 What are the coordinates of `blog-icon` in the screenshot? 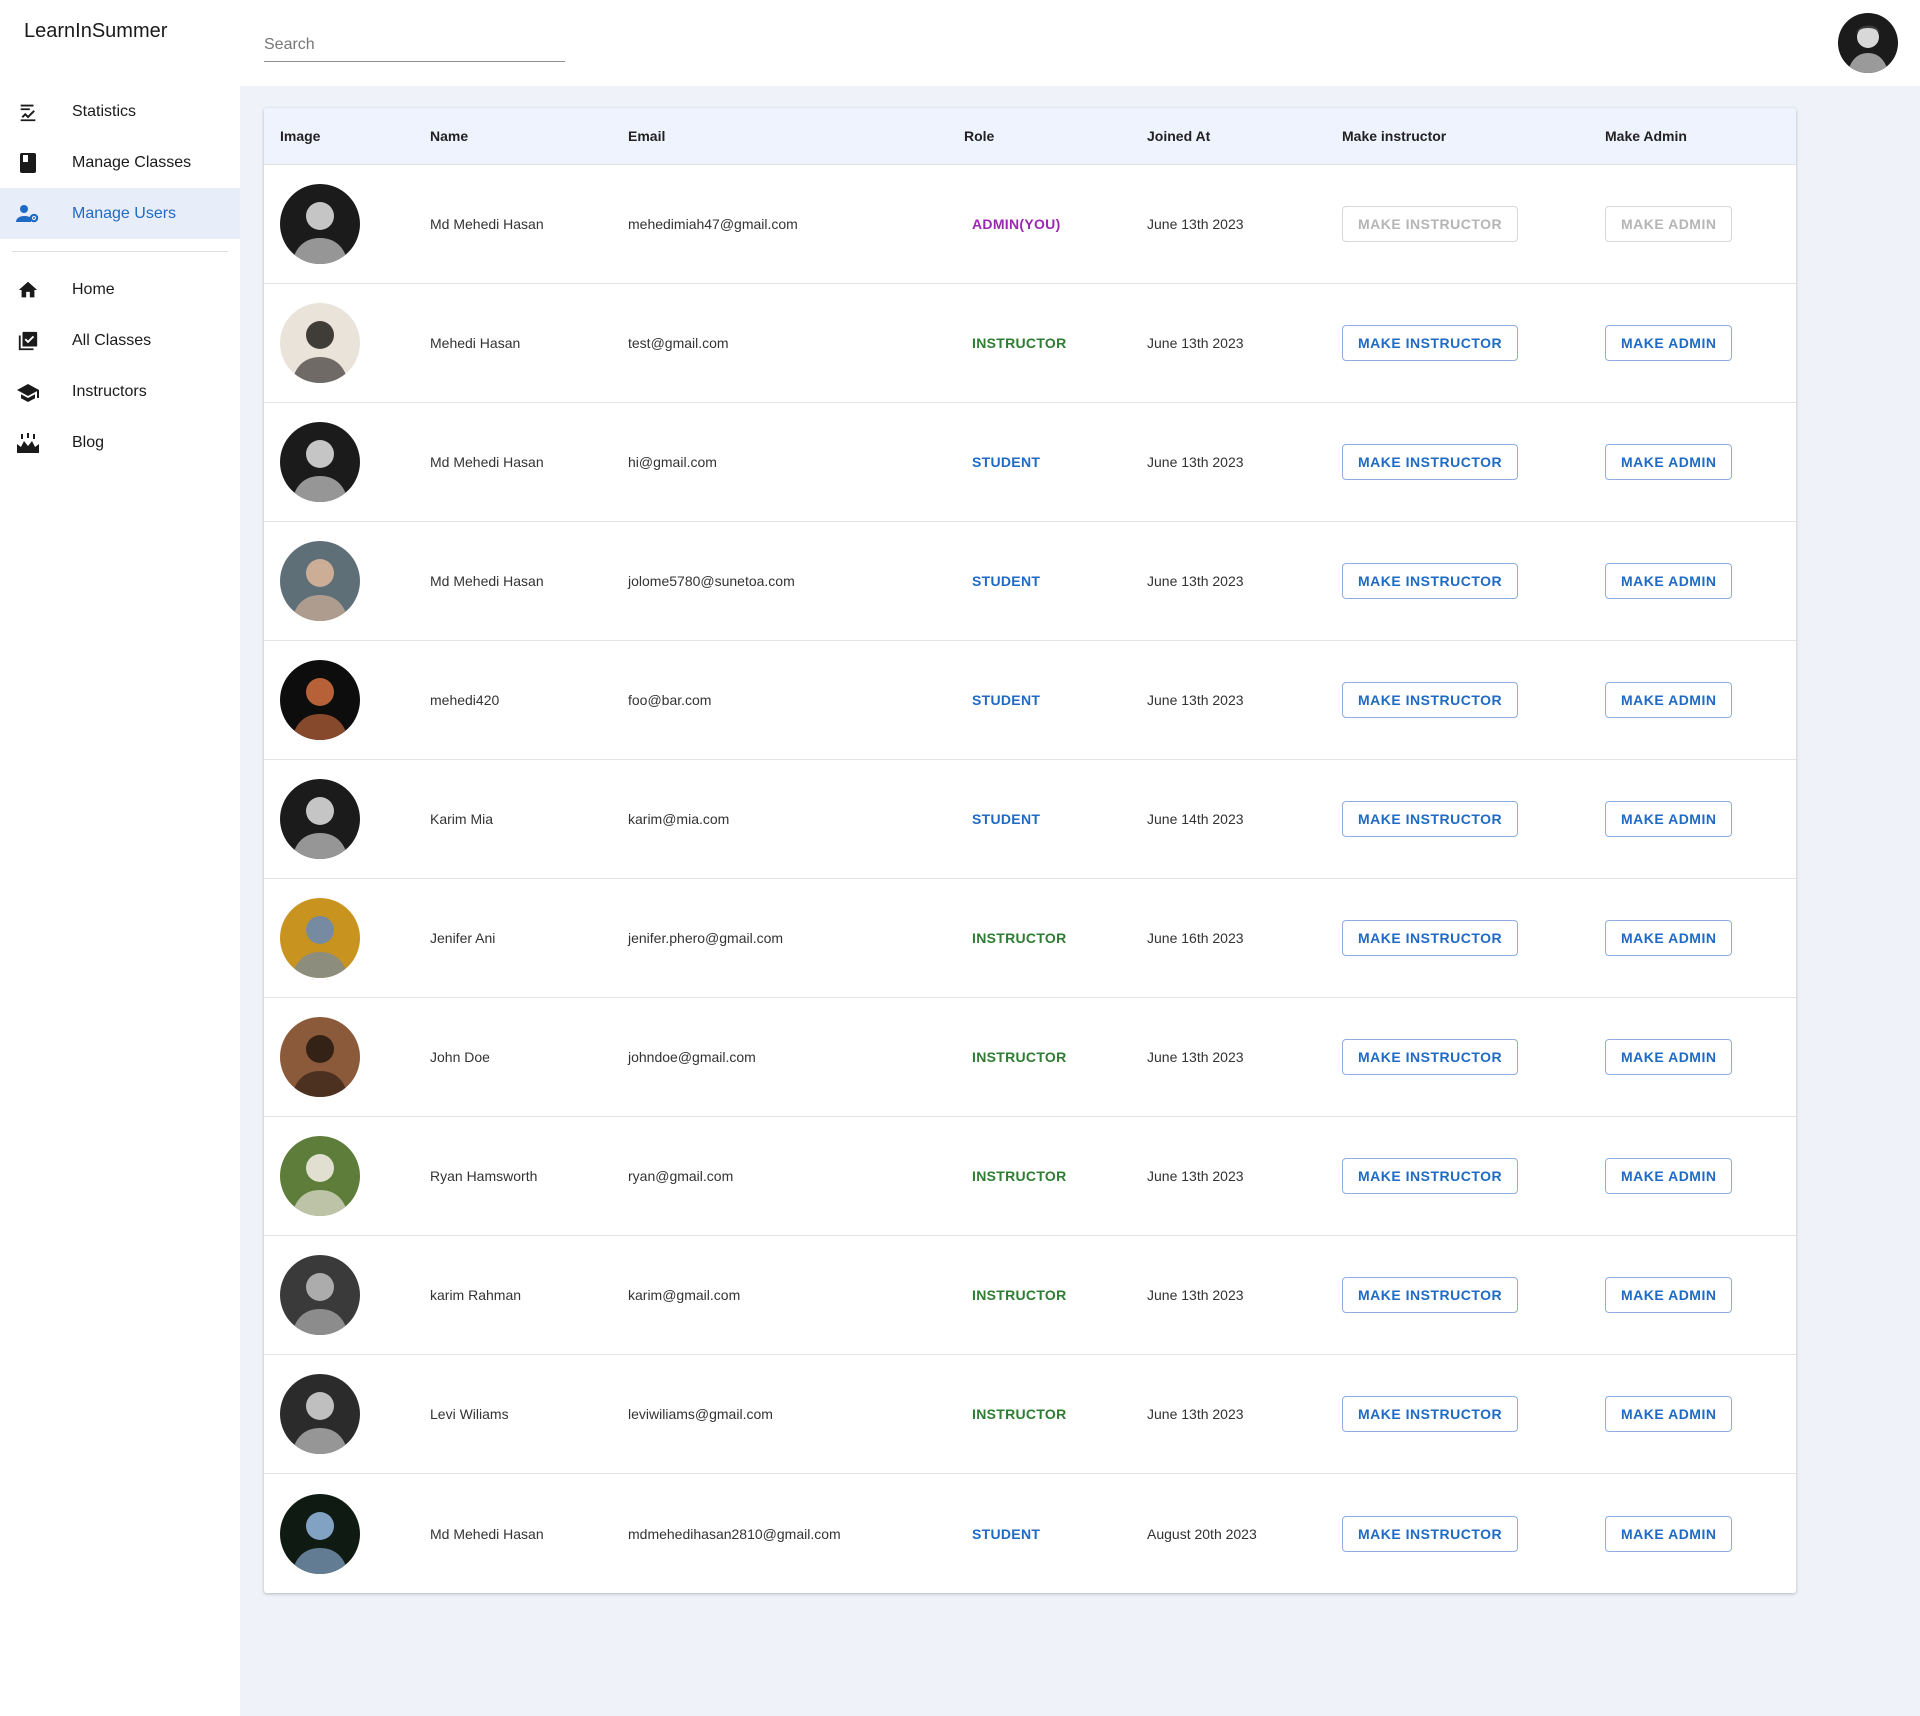 It's located at (28, 443).